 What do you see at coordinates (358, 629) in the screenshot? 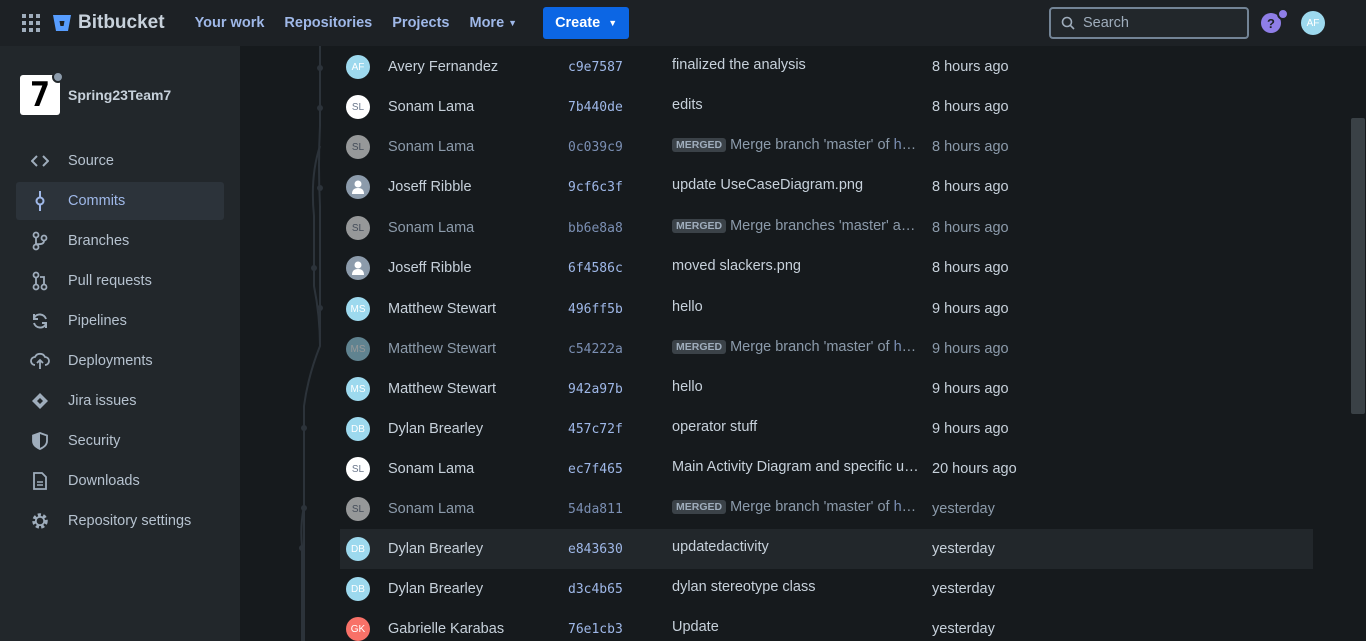
I see `author-avatar: GK` at bounding box center [358, 629].